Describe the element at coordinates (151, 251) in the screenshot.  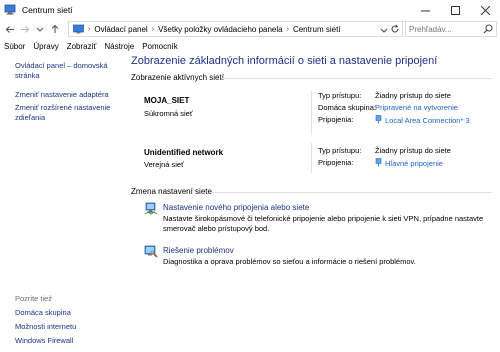
I see `troubleshoot-icon` at that location.